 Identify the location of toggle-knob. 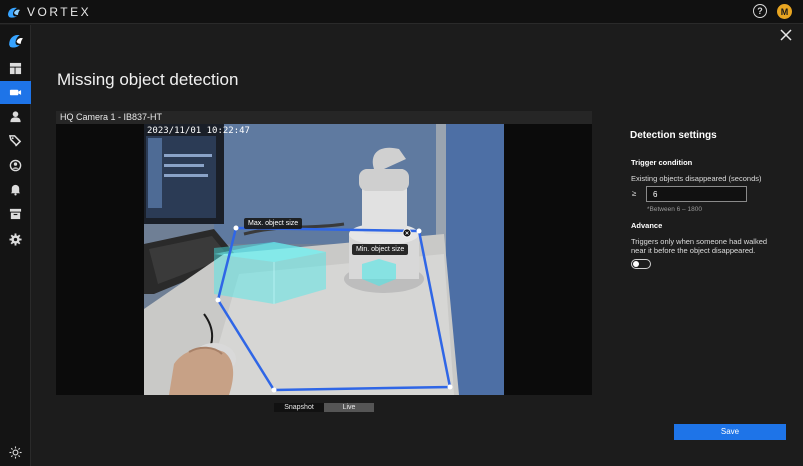
(636, 264).